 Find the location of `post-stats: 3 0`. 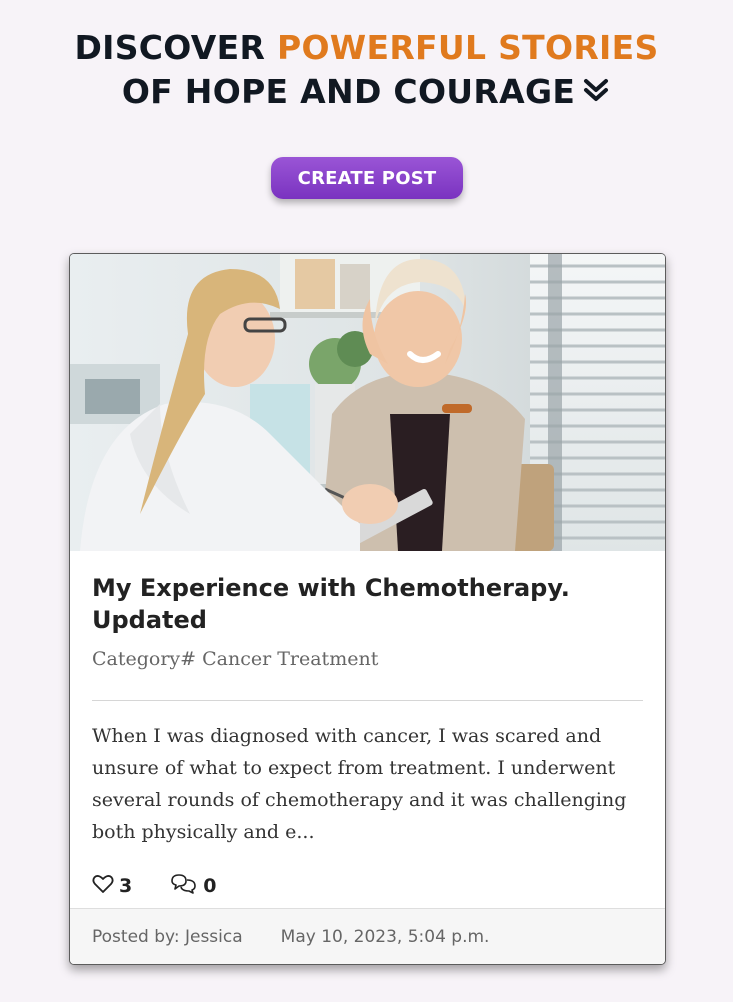

post-stats: 3 0 is located at coordinates (154, 886).